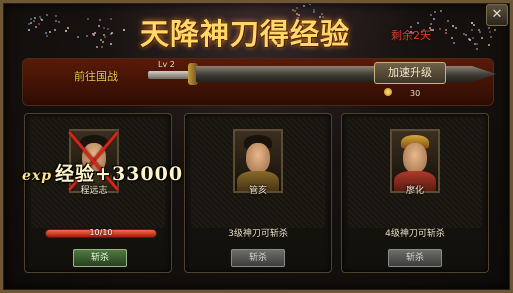 Image resolution: width=513 pixels, height=293 pixels. What do you see at coordinates (414, 191) in the screenshot?
I see `general-name-3: 廖化` at bounding box center [414, 191].